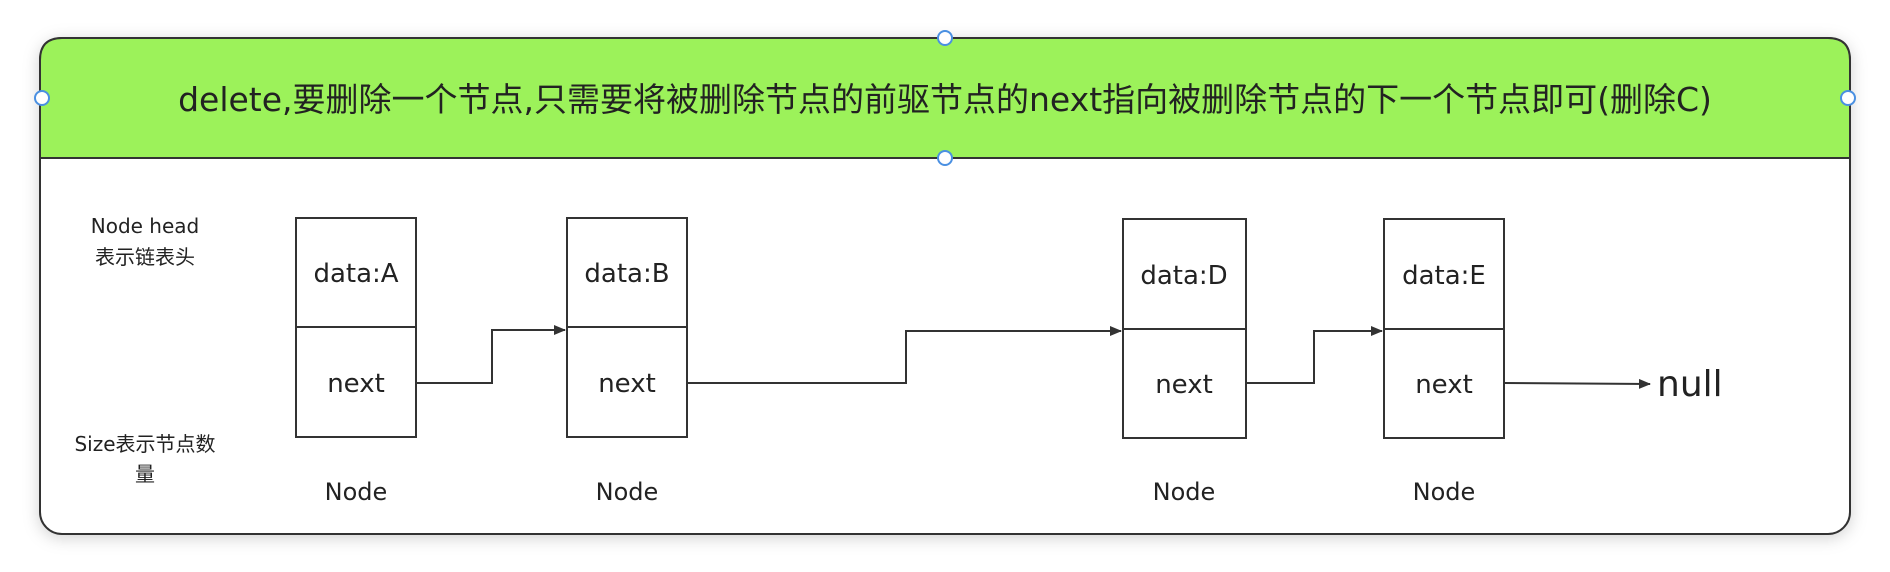 The width and height of the screenshot is (1890, 572). I want to click on size-note-line2: 量, so click(145, 474).